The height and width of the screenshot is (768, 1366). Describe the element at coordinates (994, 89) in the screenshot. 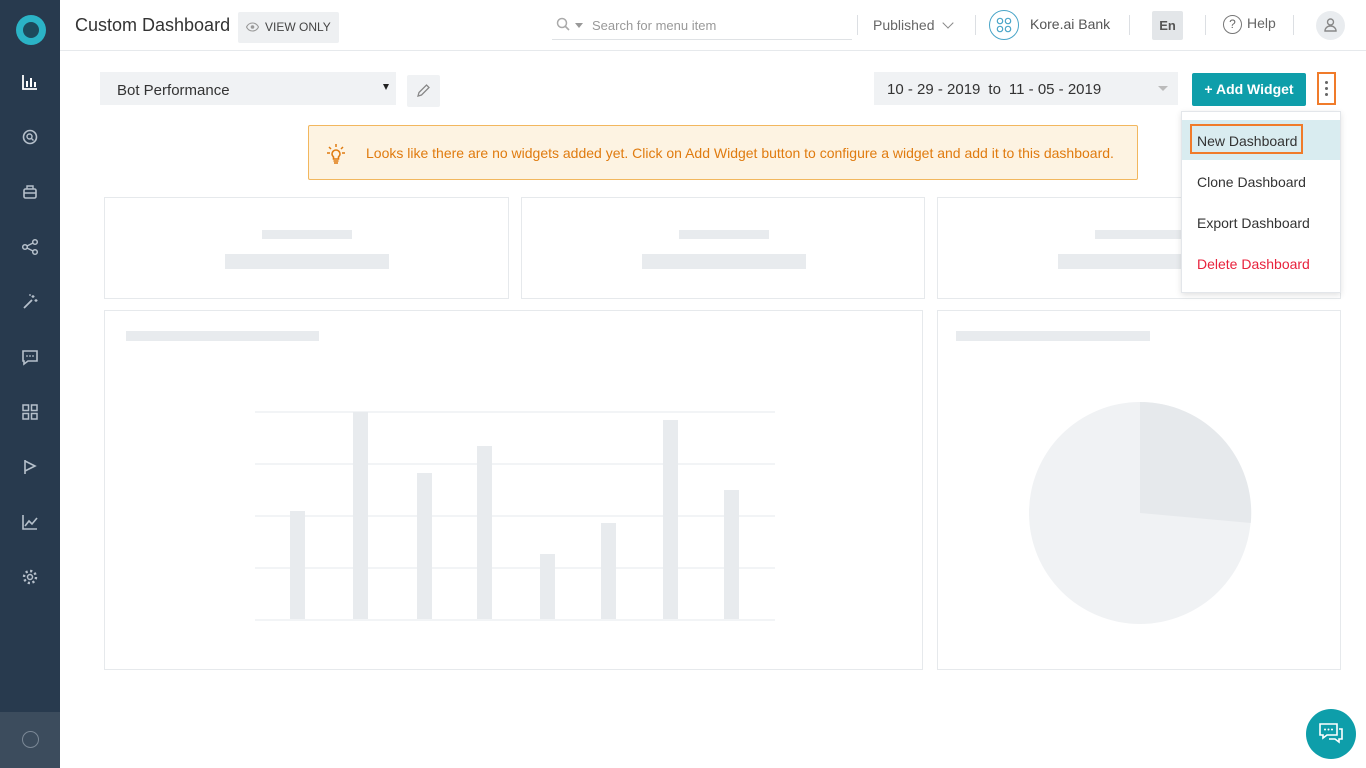

I see `date-separator: to` at that location.